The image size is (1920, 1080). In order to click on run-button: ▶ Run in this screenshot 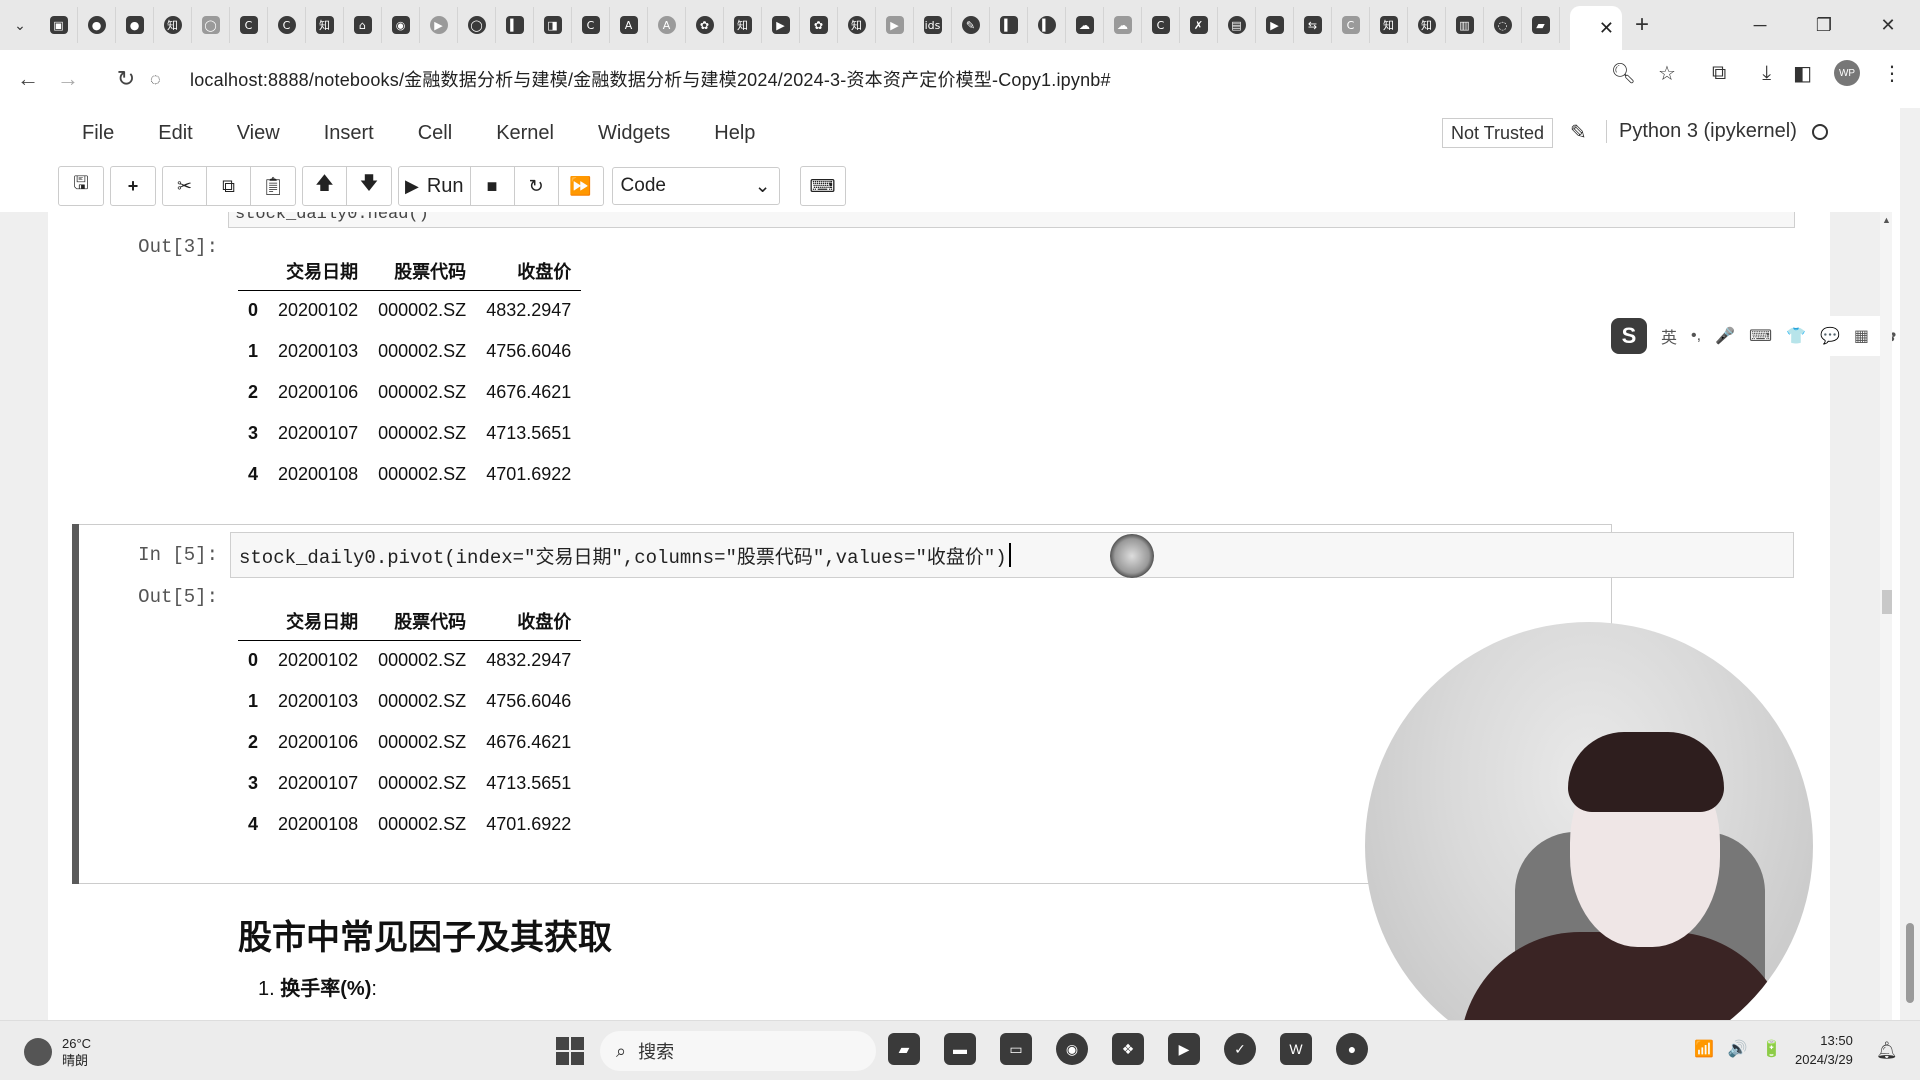, I will do `click(435, 186)`.